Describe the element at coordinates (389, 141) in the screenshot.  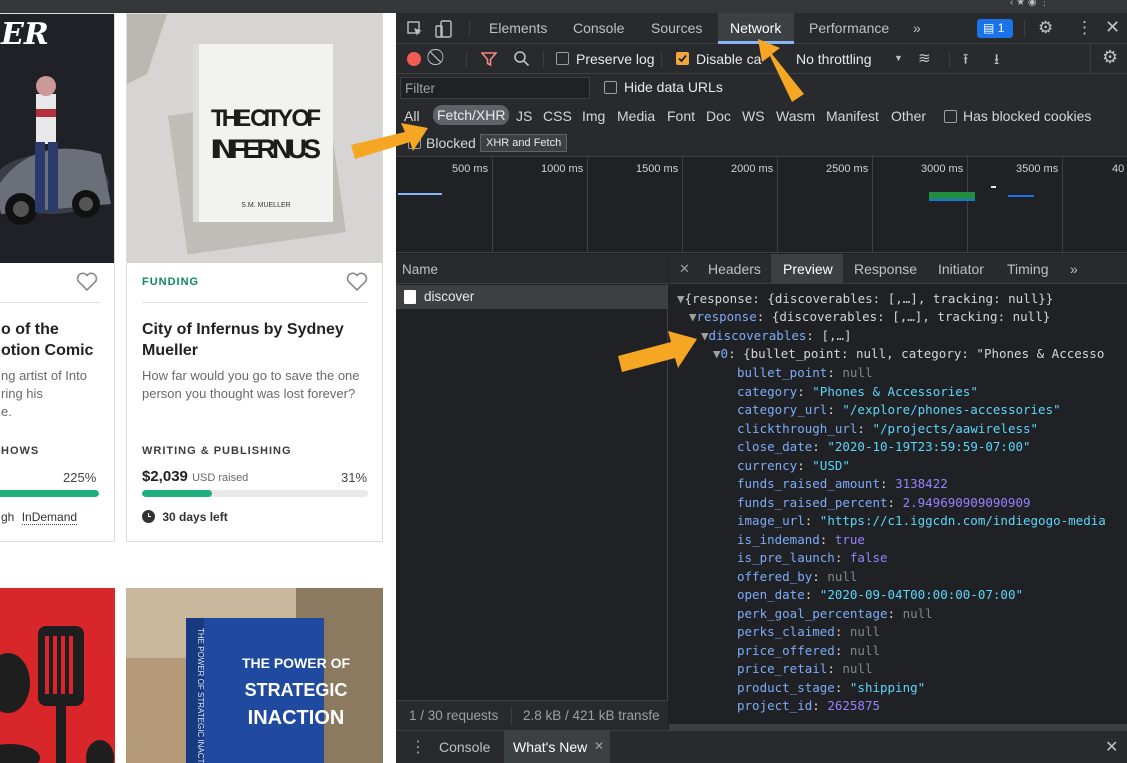
I see `arrow-to-fetch-xhr-icon` at that location.